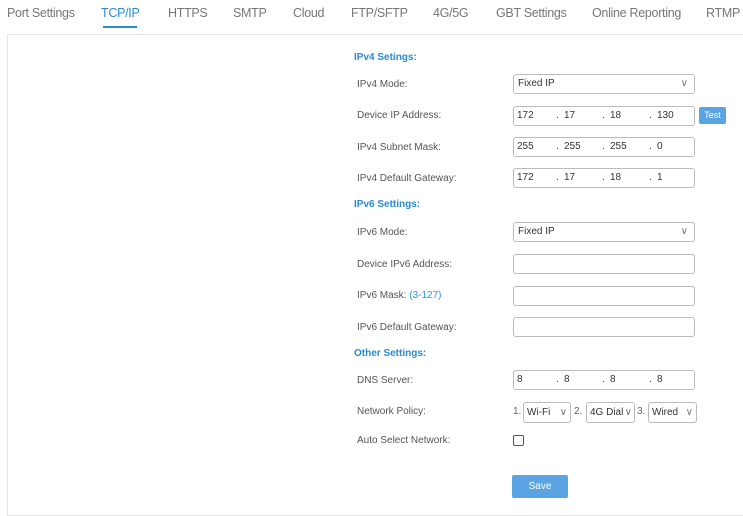 The width and height of the screenshot is (743, 516). Describe the element at coordinates (660, 146) in the screenshot. I see `ip-octet: 0` at that location.